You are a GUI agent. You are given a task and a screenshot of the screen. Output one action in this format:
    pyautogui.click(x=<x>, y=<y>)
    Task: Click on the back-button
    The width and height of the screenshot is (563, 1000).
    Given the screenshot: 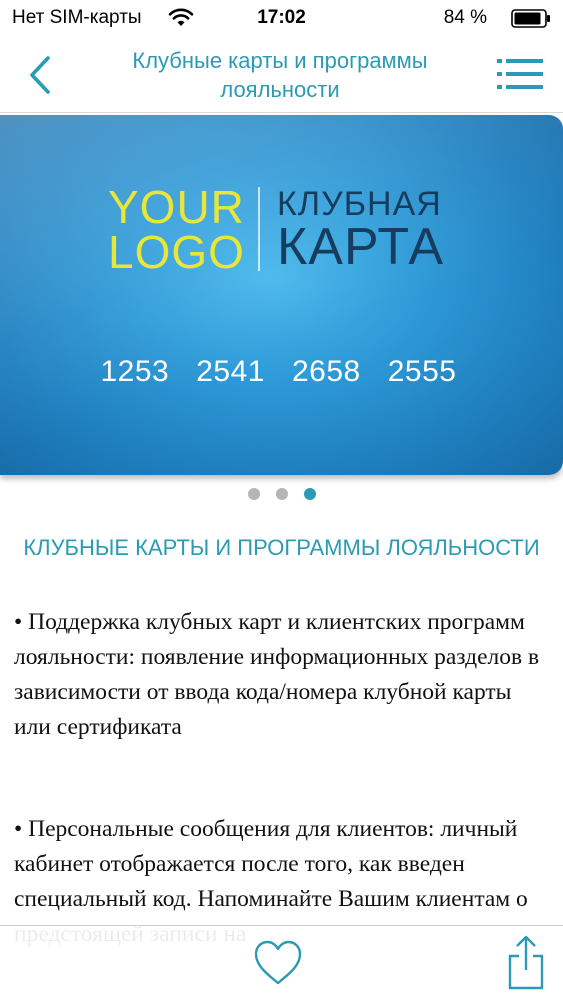 What is the action you would take?
    pyautogui.click(x=40, y=75)
    